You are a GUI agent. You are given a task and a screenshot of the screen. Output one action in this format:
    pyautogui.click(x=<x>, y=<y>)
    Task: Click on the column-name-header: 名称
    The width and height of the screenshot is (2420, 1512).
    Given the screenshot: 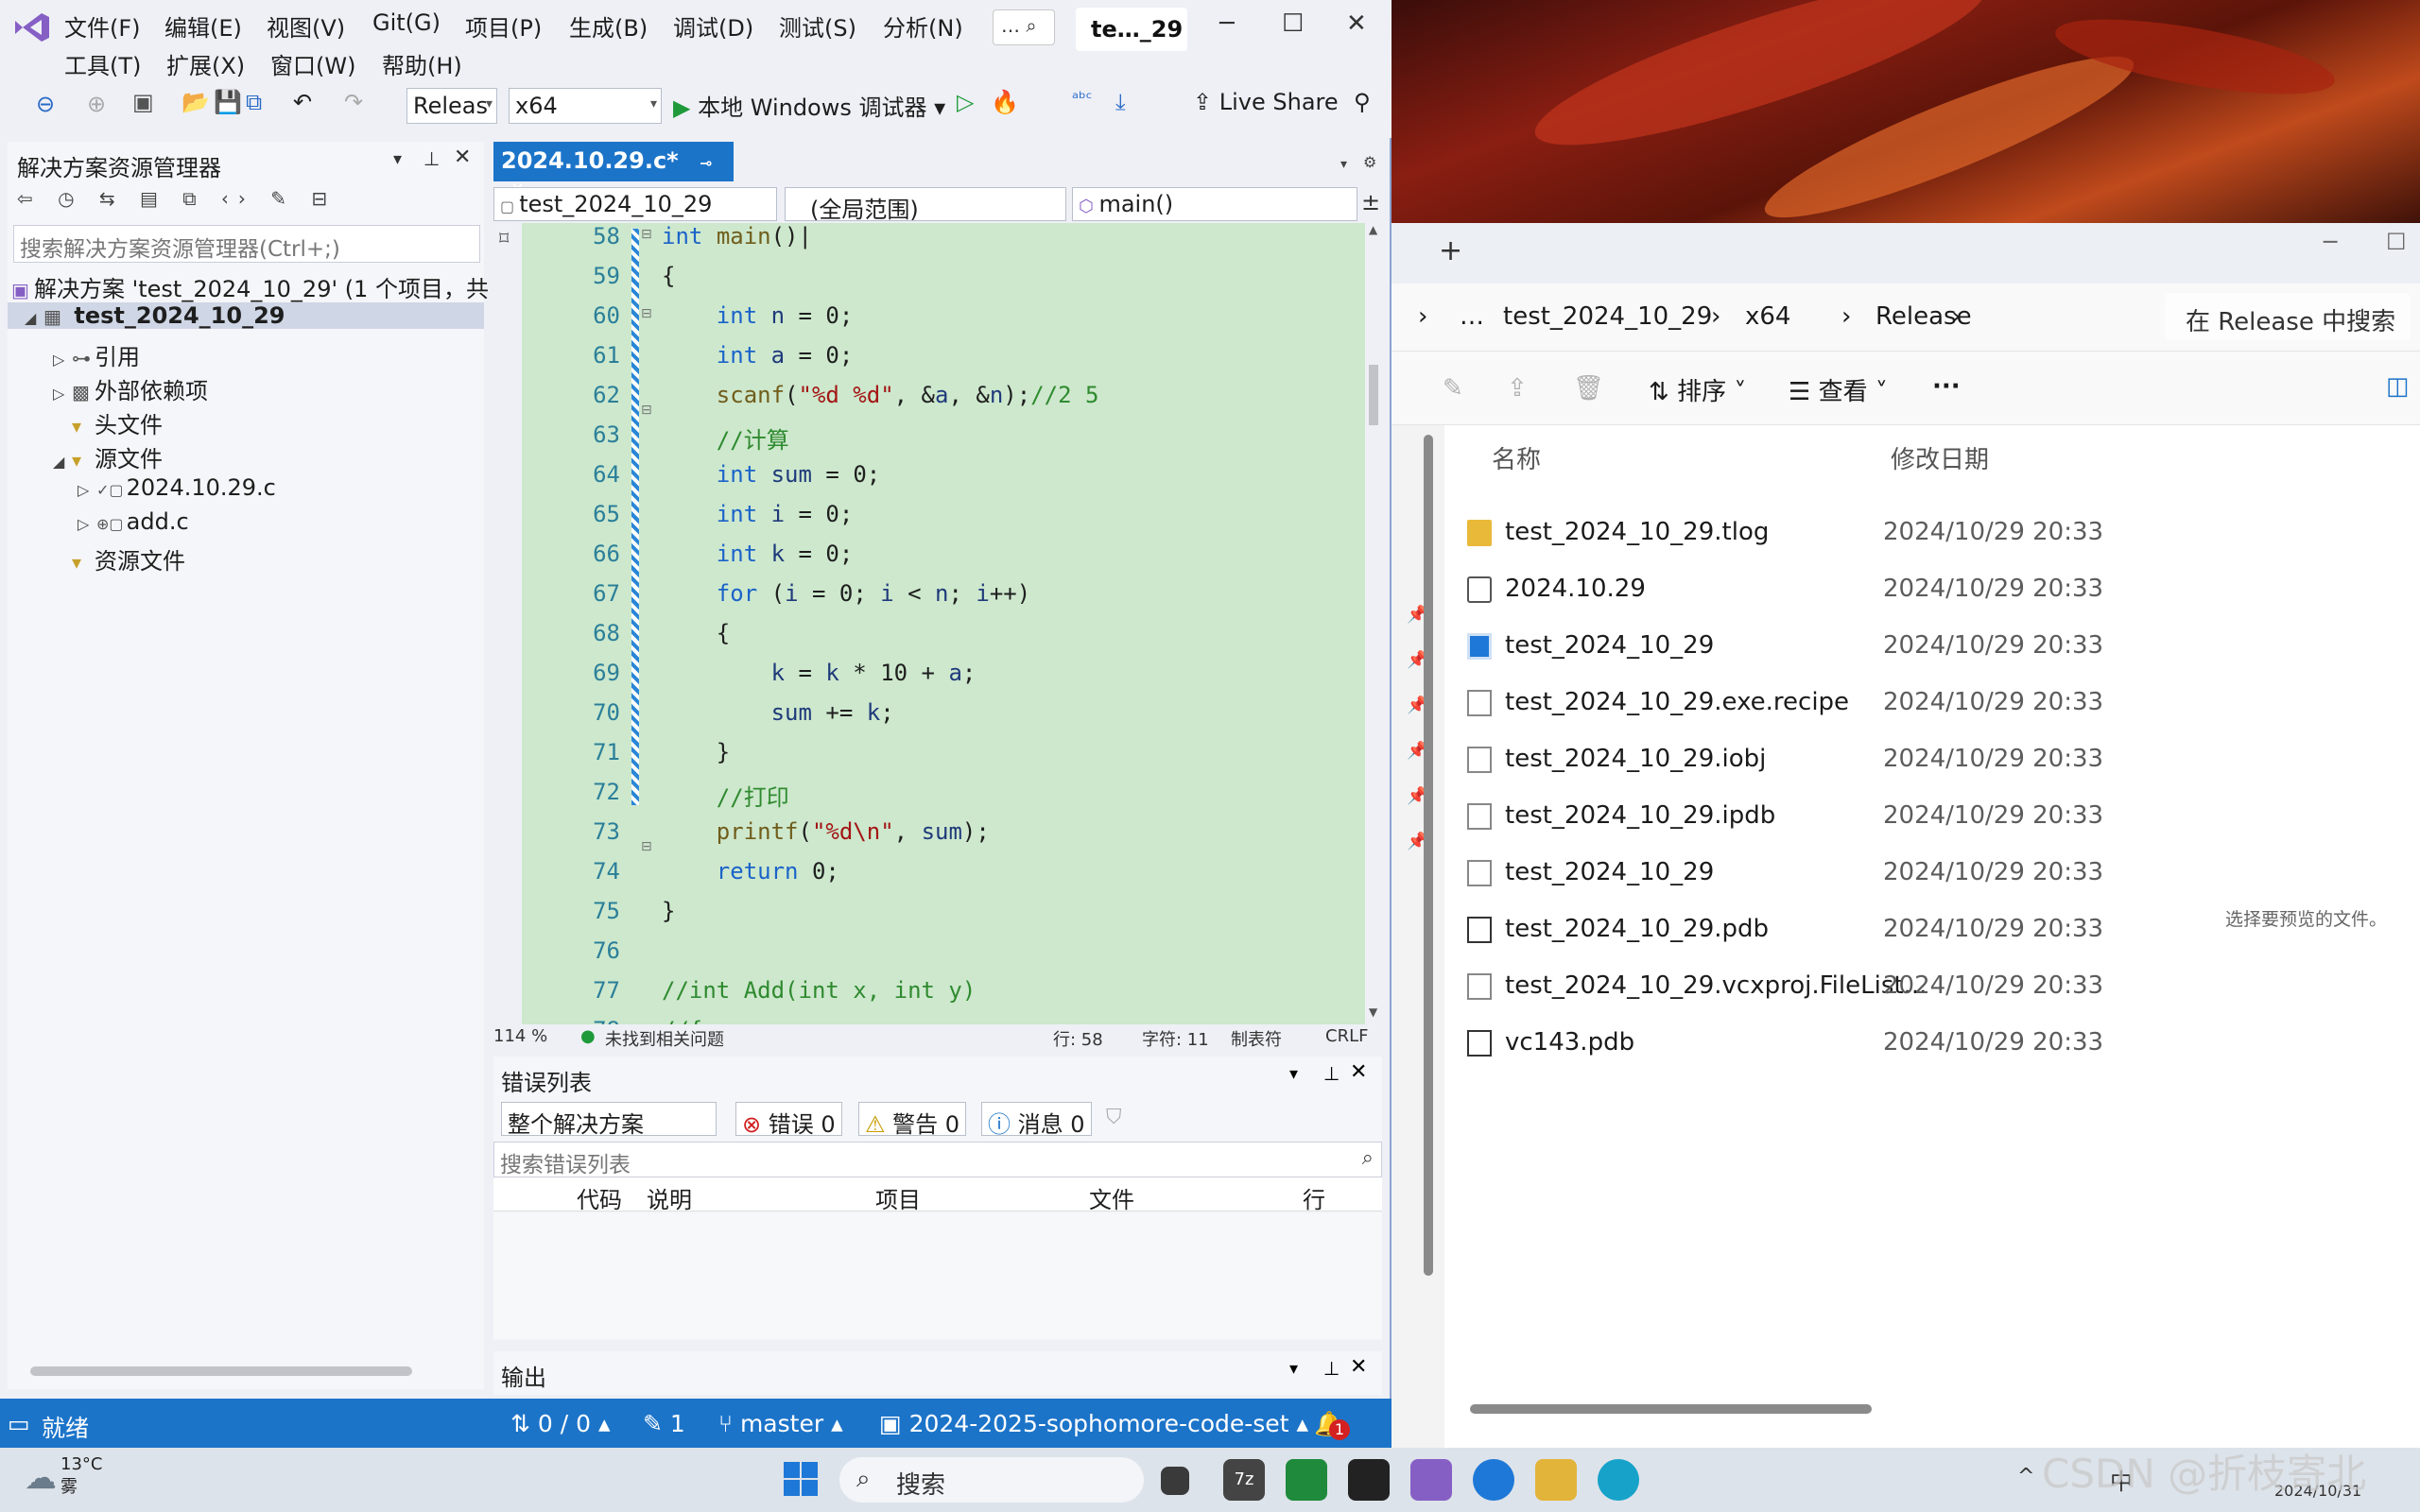 What is the action you would take?
    pyautogui.click(x=1516, y=457)
    